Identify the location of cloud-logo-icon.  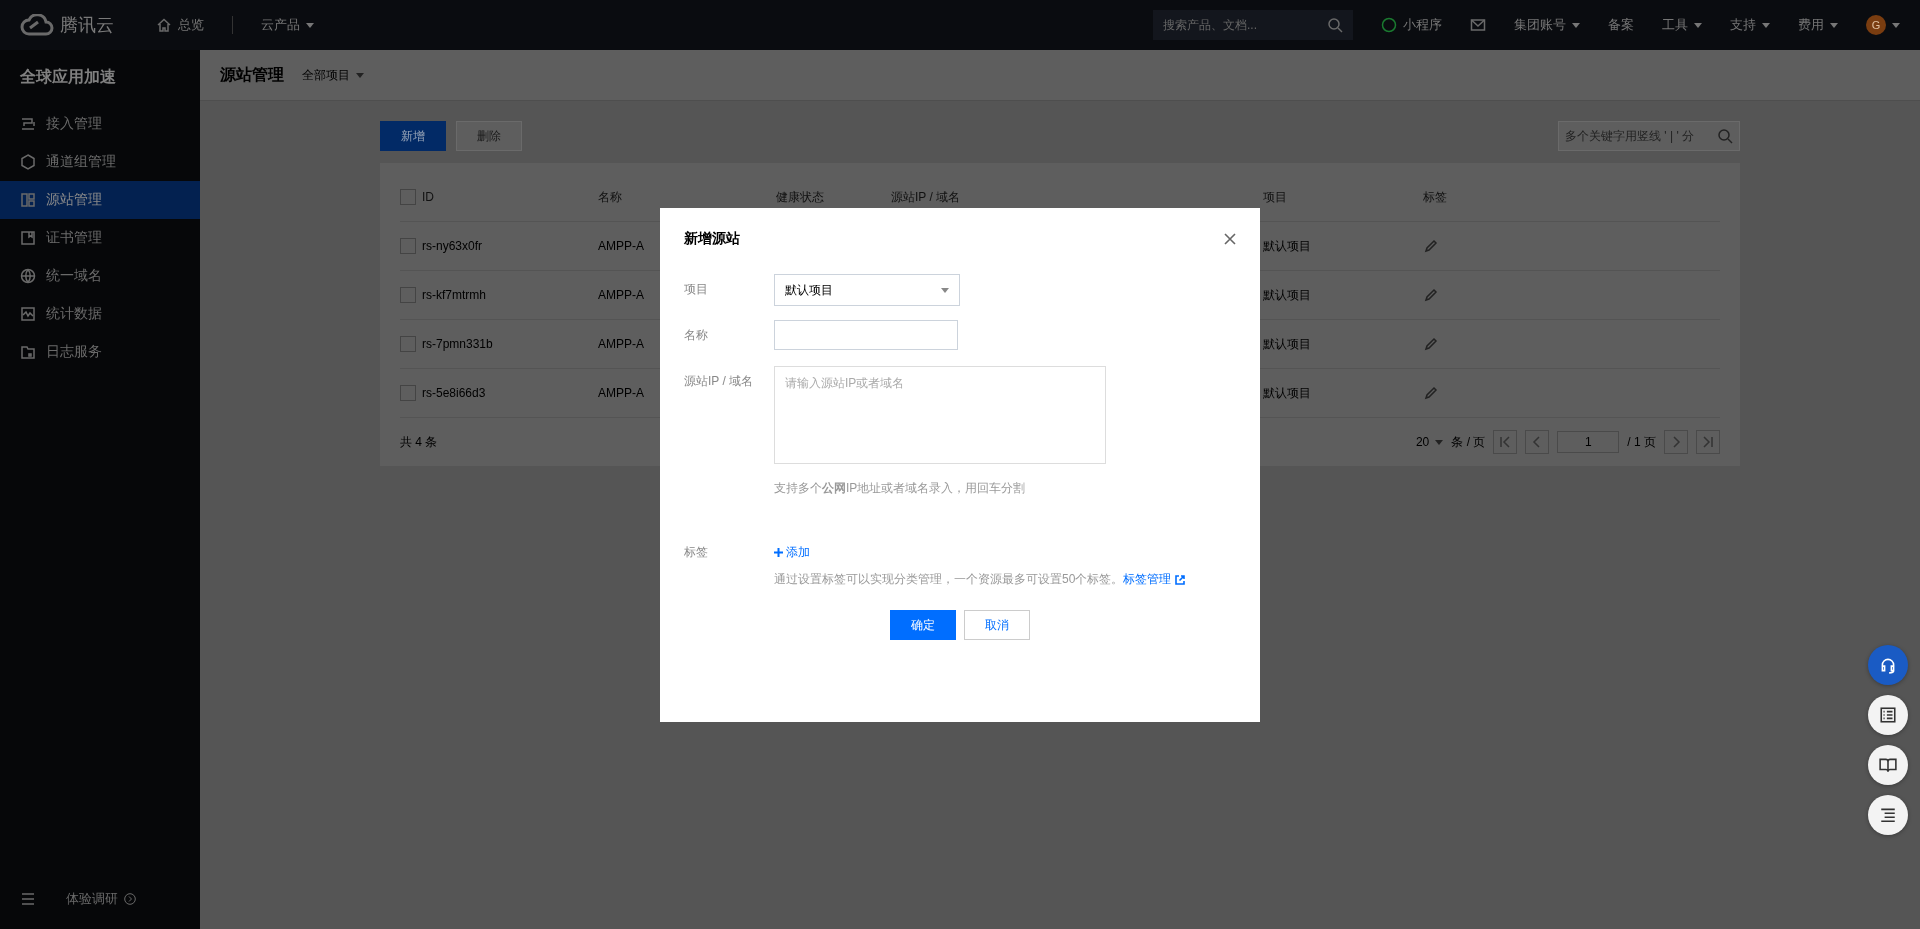
(37, 25).